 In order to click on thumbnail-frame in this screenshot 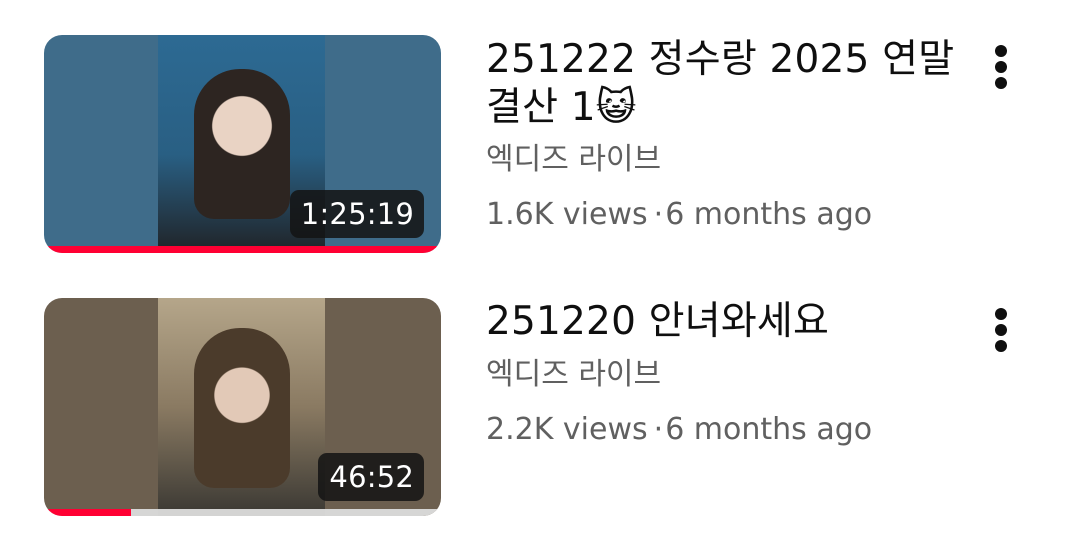, I will do `click(241, 407)`.